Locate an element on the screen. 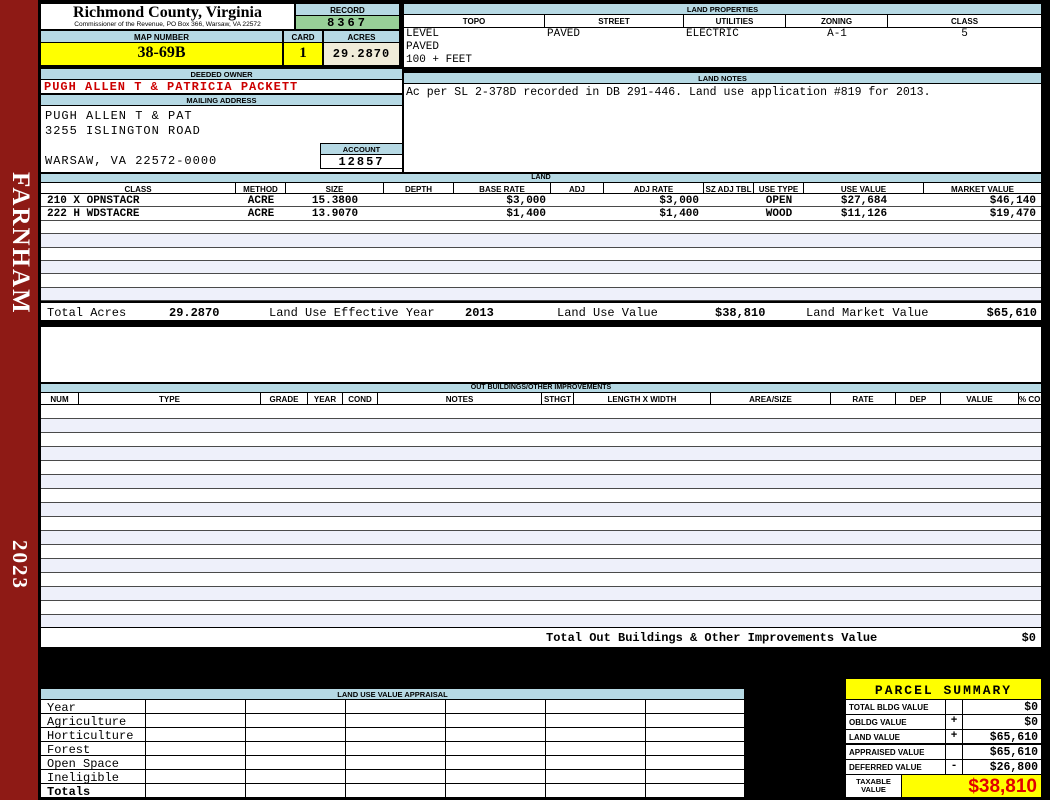 The image size is (1050, 800). column-header: % COMP is located at coordinates (1030, 399).